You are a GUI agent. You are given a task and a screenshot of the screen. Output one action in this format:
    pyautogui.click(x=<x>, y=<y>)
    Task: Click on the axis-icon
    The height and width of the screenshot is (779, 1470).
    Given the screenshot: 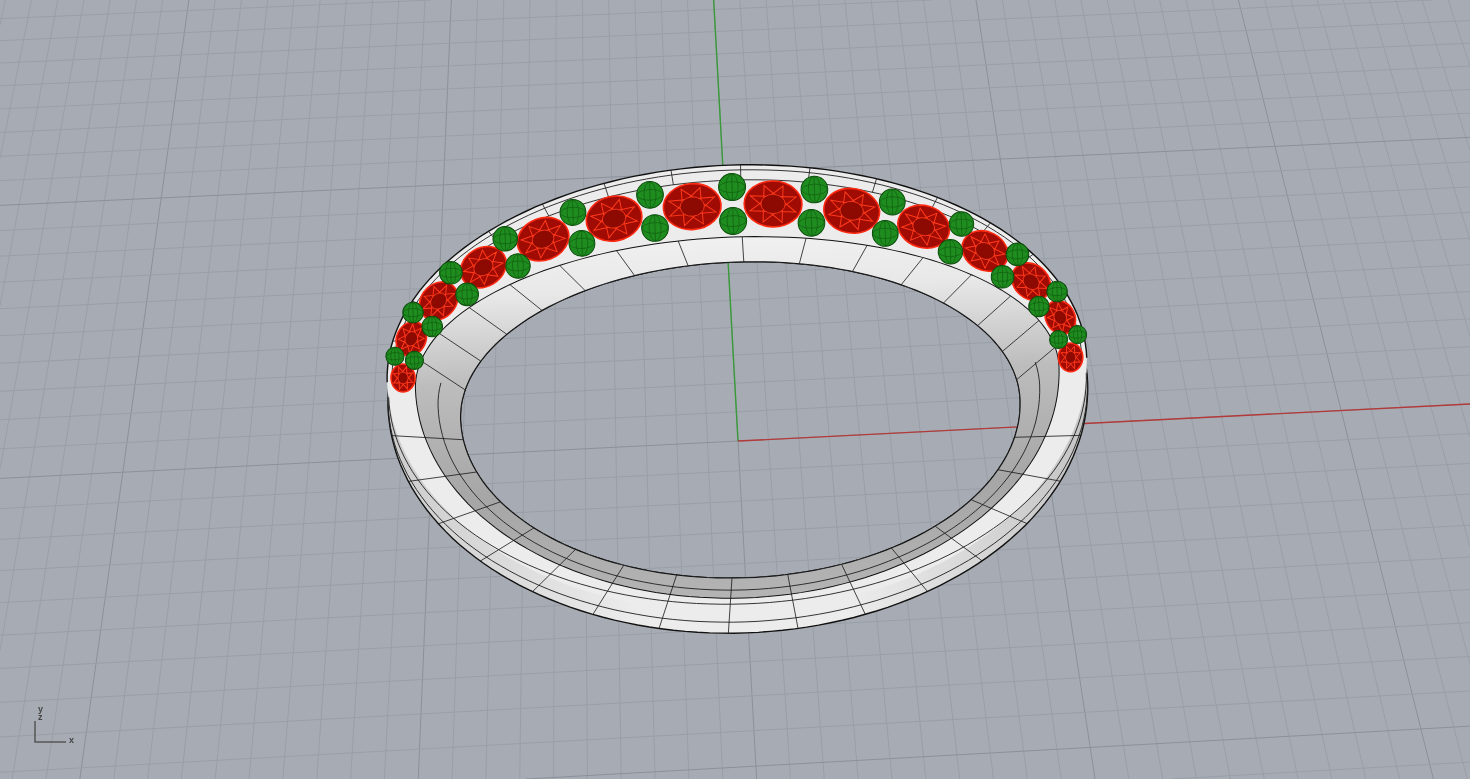 What is the action you would take?
    pyautogui.click(x=50, y=732)
    